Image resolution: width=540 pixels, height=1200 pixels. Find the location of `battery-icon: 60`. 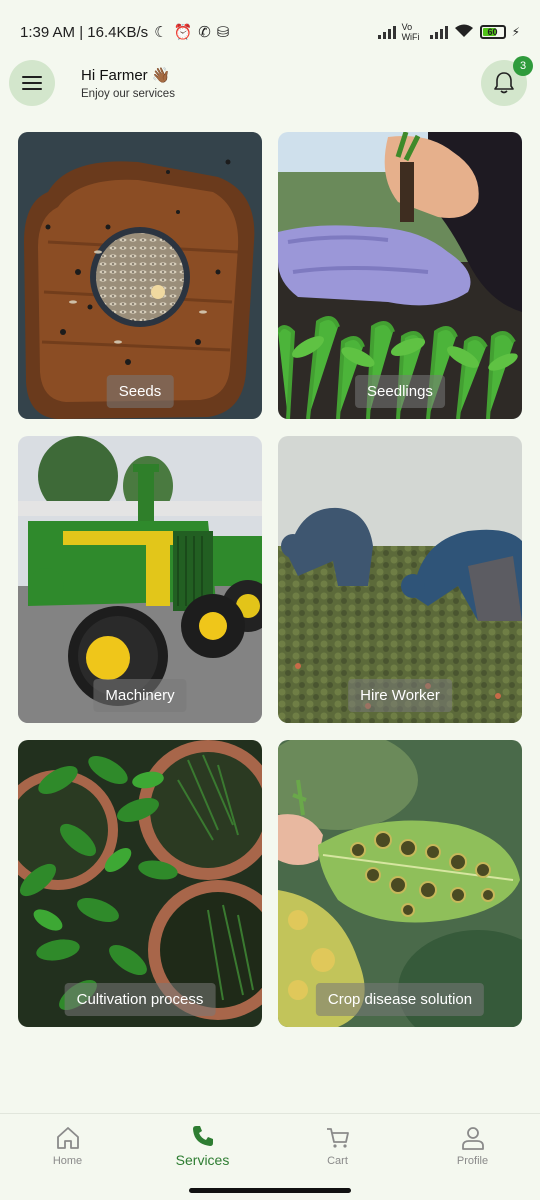

battery-icon: 60 is located at coordinates (492, 32).